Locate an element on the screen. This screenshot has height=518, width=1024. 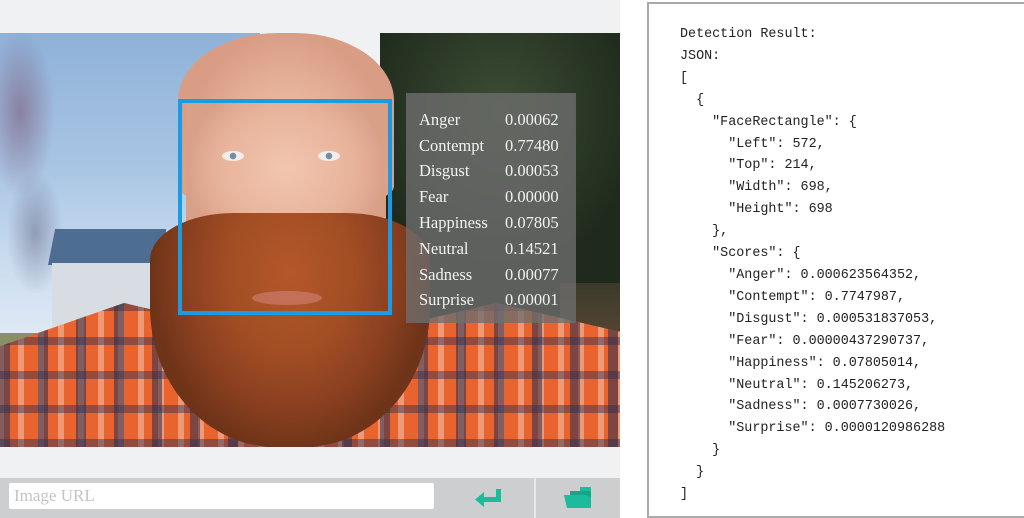
score-row-fear: Fear 0.00000 is located at coordinates (497, 197).